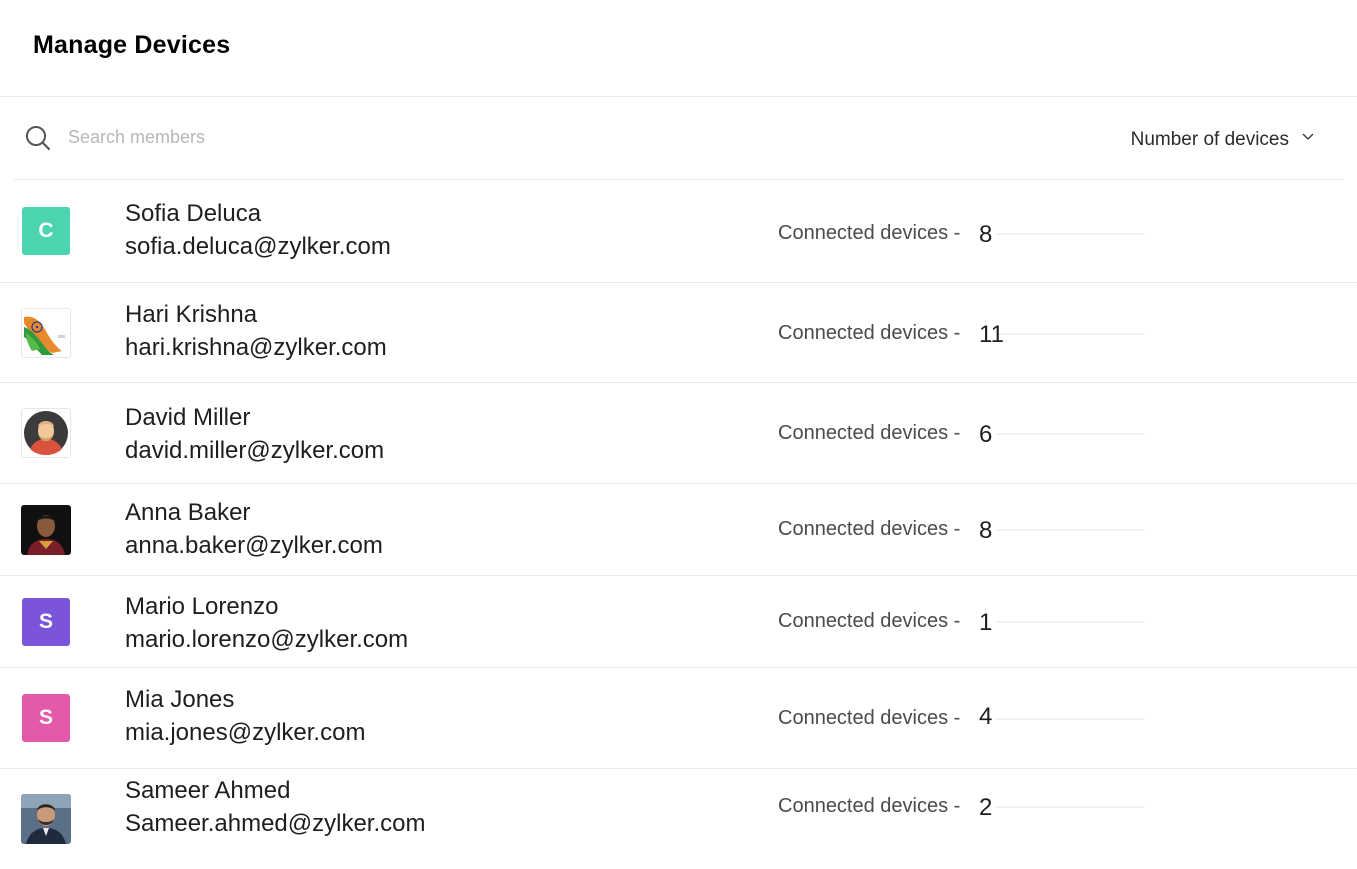  I want to click on member-email: hari.krishna@zylker.com, so click(256, 347).